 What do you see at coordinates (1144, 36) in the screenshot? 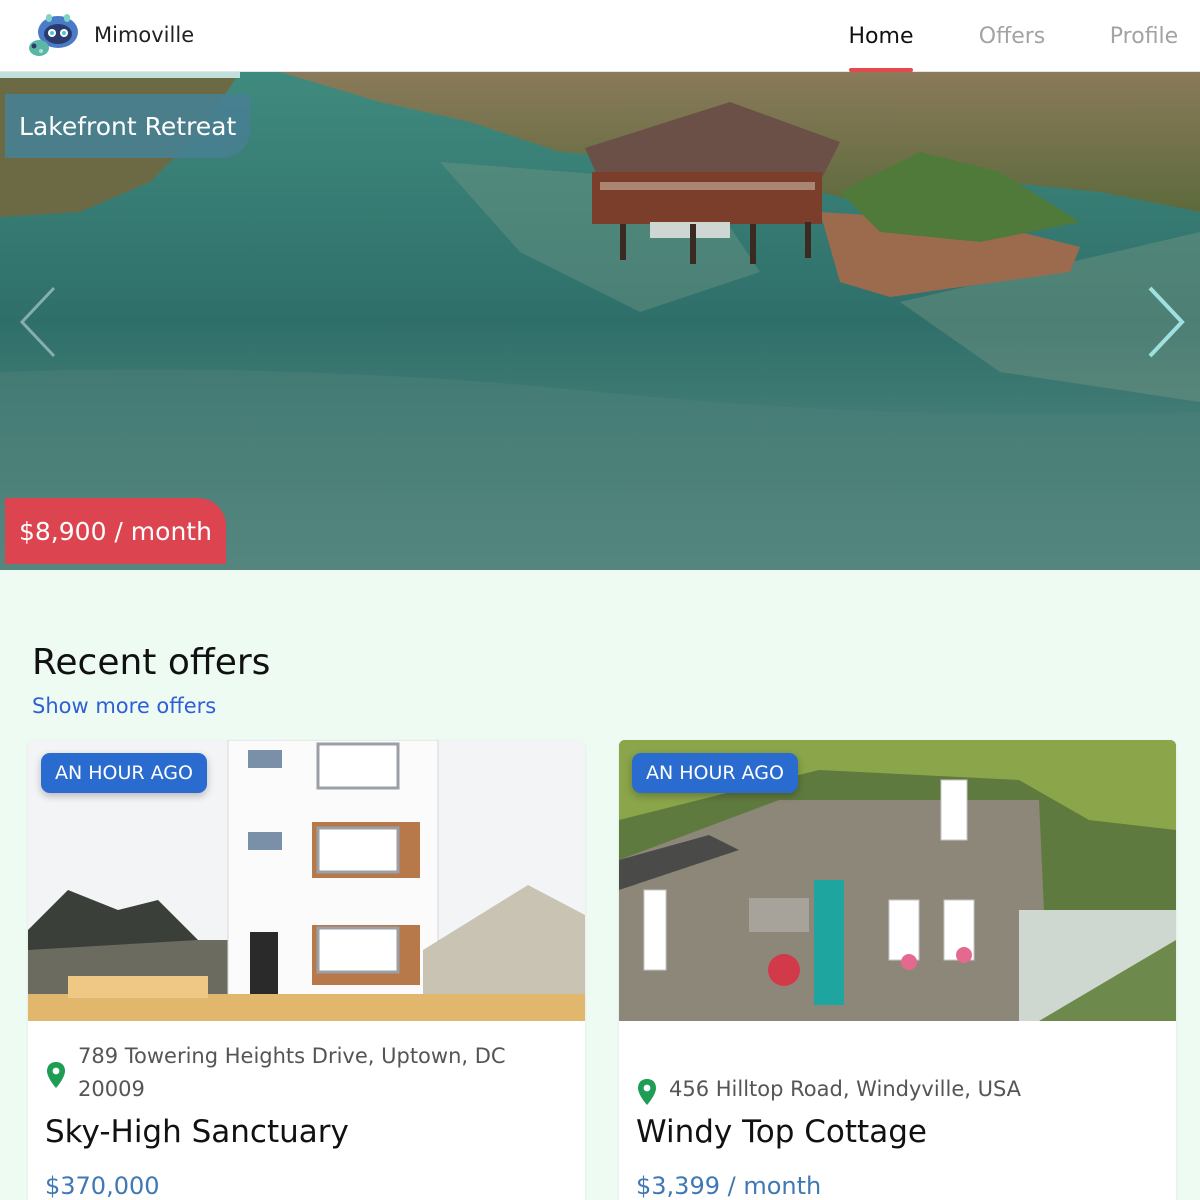
I see `nav-profile: Profile` at bounding box center [1144, 36].